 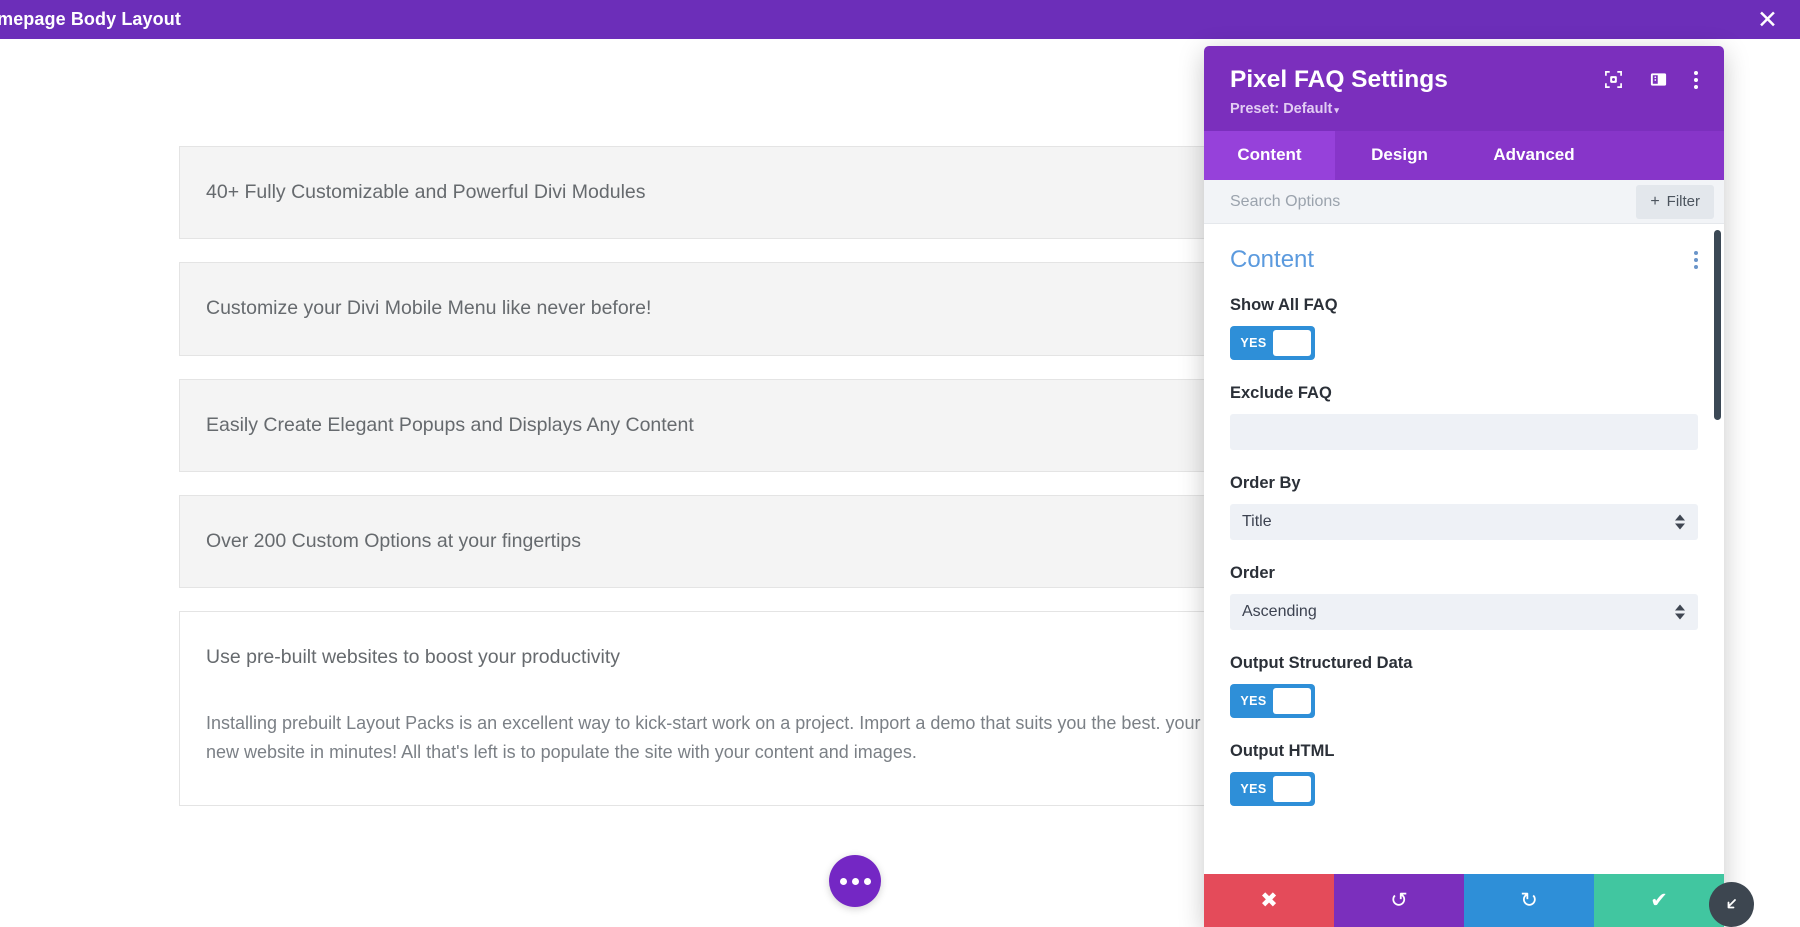 What do you see at coordinates (1336, 110) in the screenshot?
I see `chevron-down-icon: ▾` at bounding box center [1336, 110].